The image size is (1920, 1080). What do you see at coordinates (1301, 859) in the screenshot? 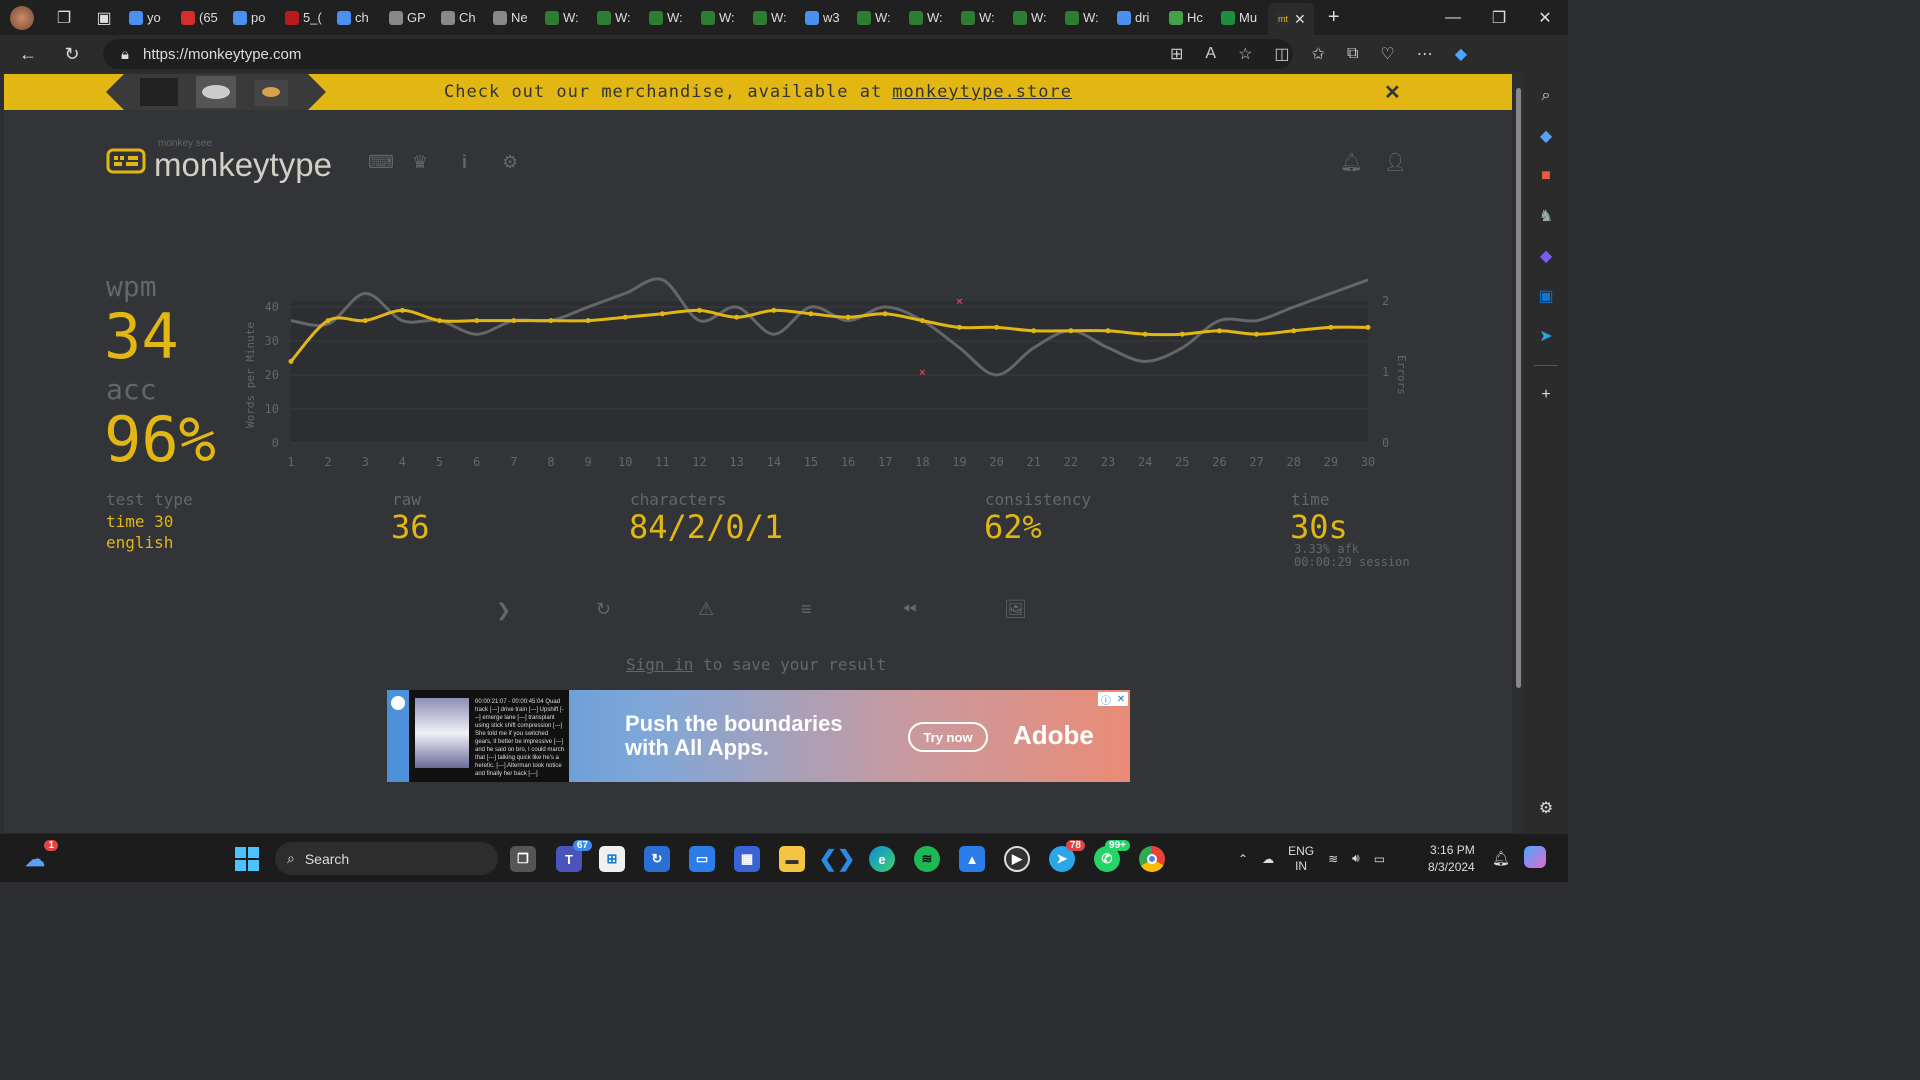
I see `language-indicator: ENG IN` at bounding box center [1301, 859].